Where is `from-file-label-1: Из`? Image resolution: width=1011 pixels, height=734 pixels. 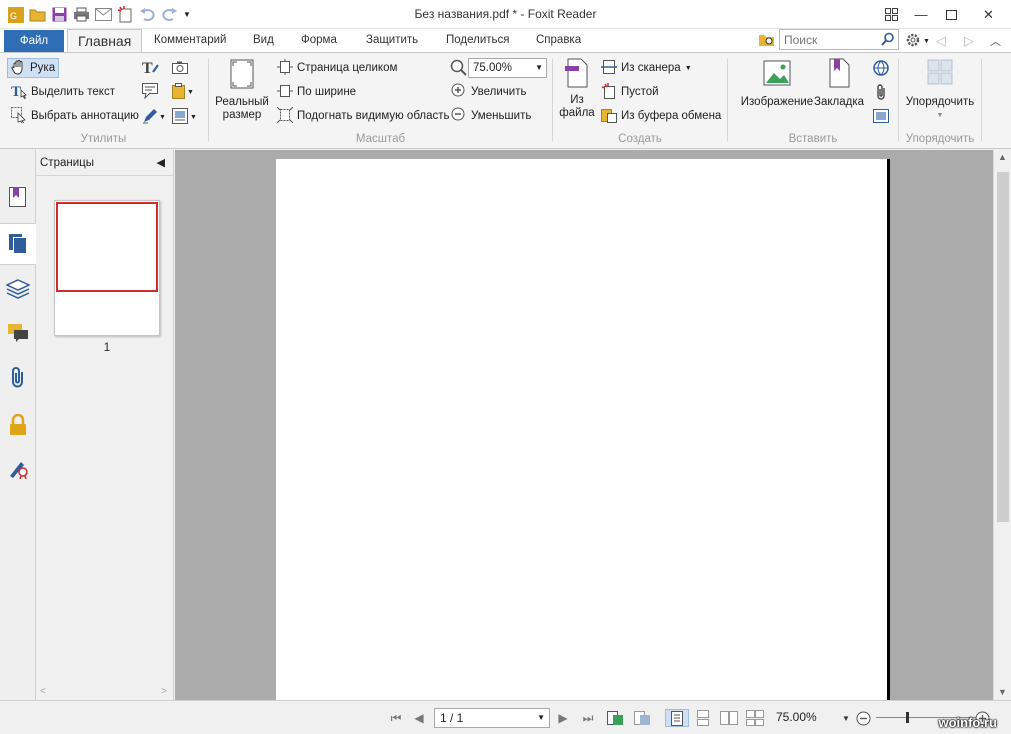
from-file-label-1: Из is located at coordinates (577, 100).